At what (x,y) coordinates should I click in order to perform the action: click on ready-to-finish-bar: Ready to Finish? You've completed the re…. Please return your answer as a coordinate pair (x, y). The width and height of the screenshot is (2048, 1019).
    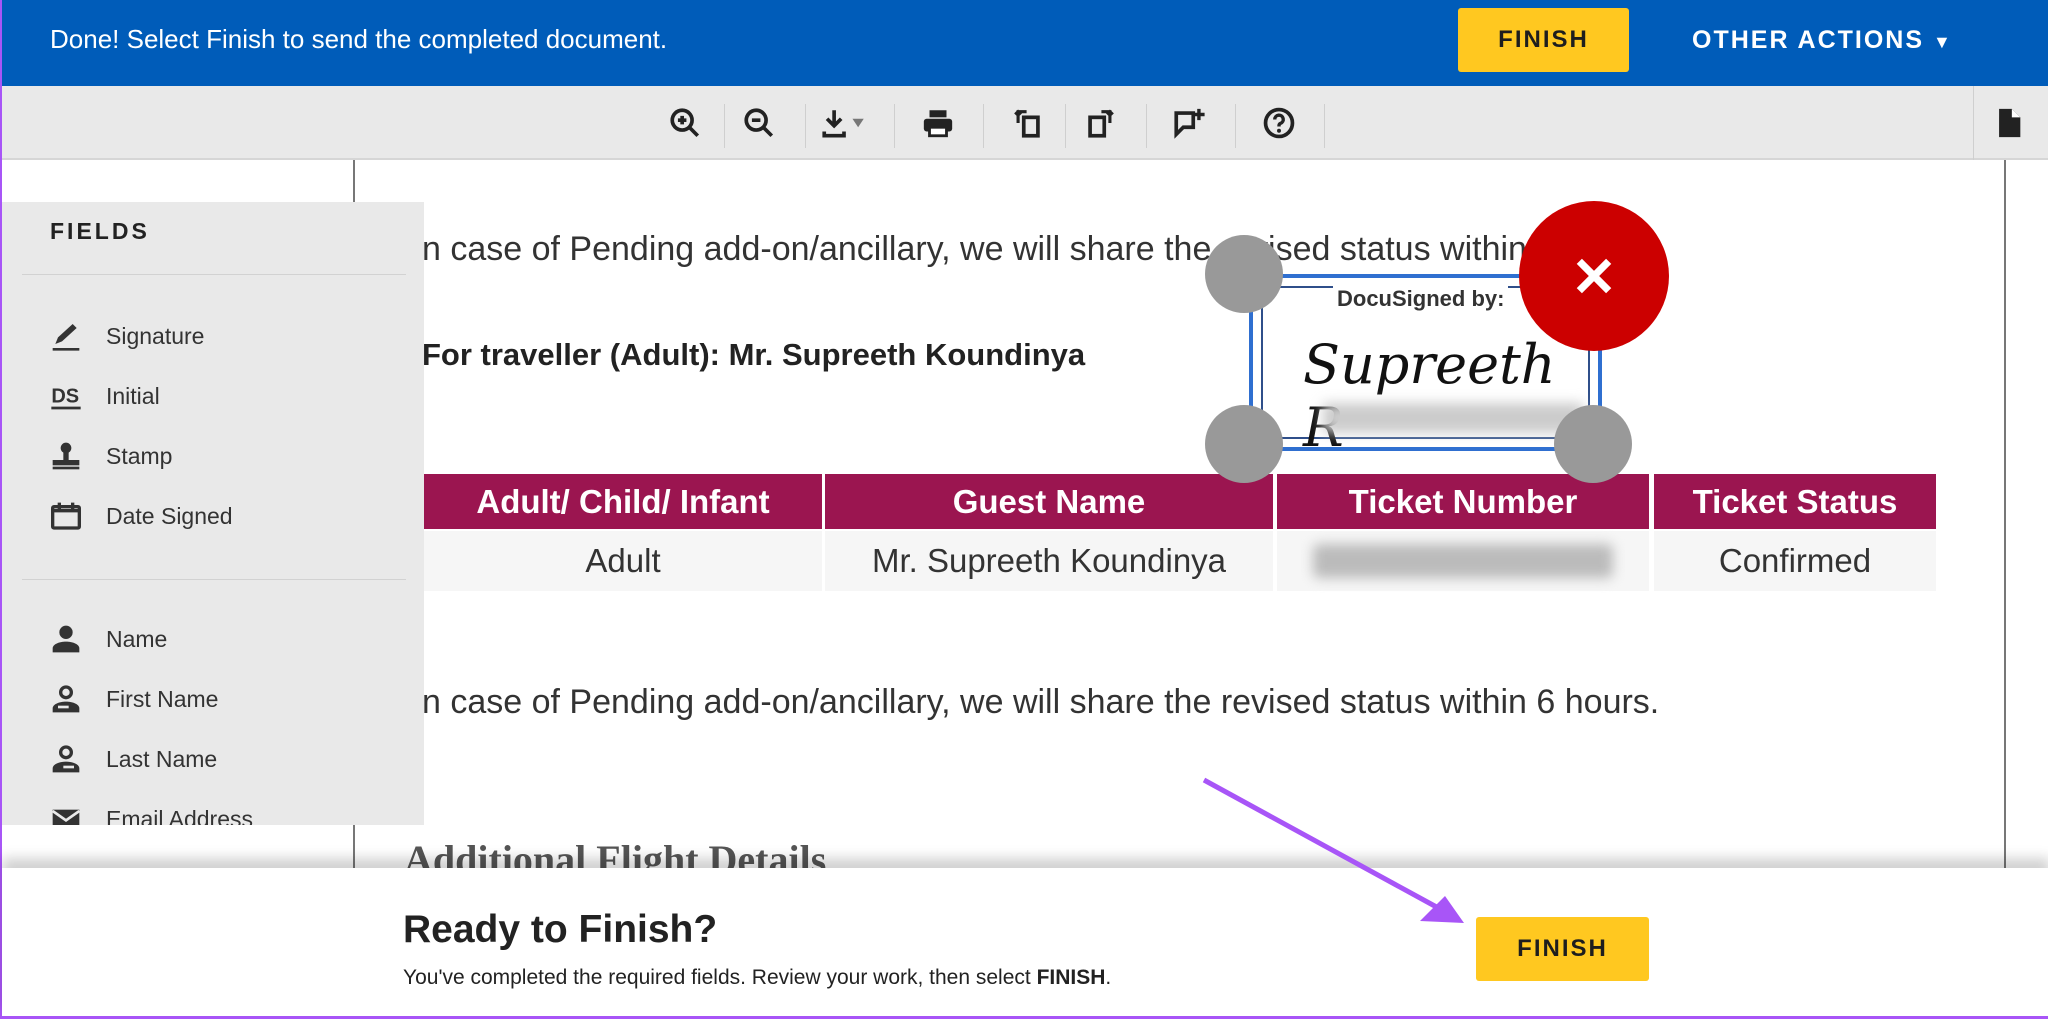
    Looking at the image, I should click on (1025, 943).